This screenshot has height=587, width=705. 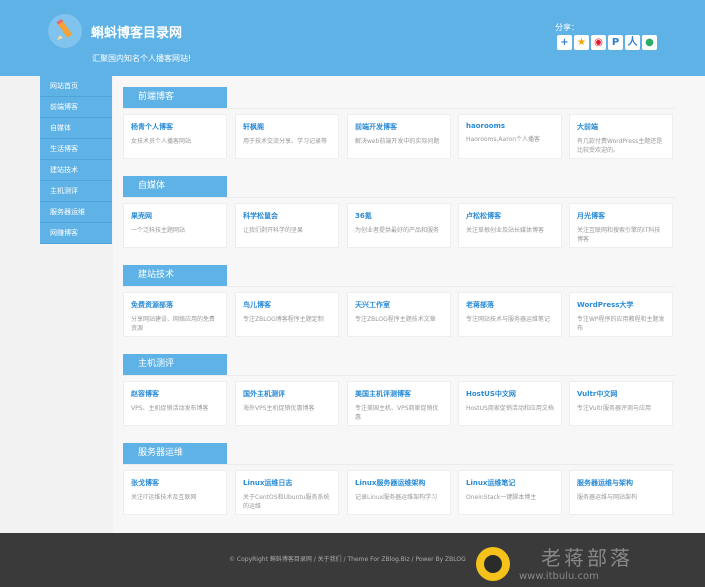 What do you see at coordinates (175, 305) in the screenshot?
I see `blog-card-title: 免费资源部落` at bounding box center [175, 305].